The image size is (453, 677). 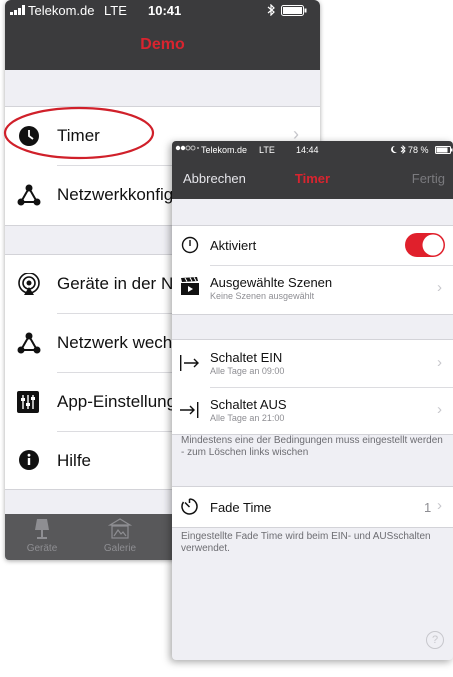 I want to click on switch-off-row: Schaltet AUS Alle Tage an 21:00 ›, so click(x=312, y=411).